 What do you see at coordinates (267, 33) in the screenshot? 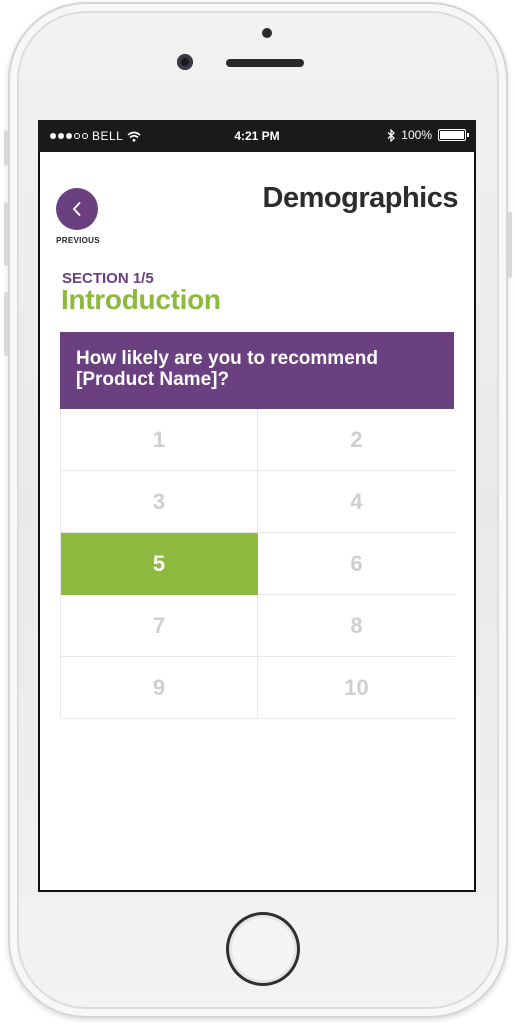
I see `proximity-sensor` at bounding box center [267, 33].